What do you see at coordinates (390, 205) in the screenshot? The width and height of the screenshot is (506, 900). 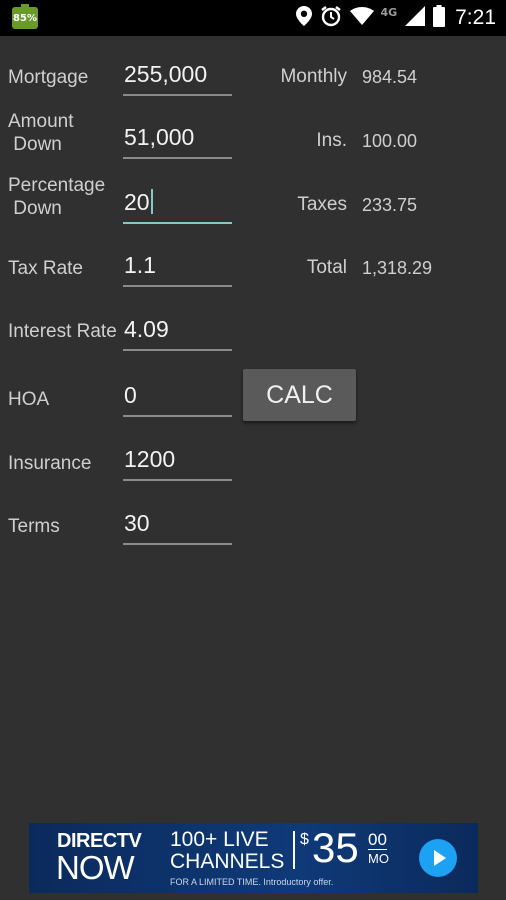 I see `taxes-value: 233.75` at bounding box center [390, 205].